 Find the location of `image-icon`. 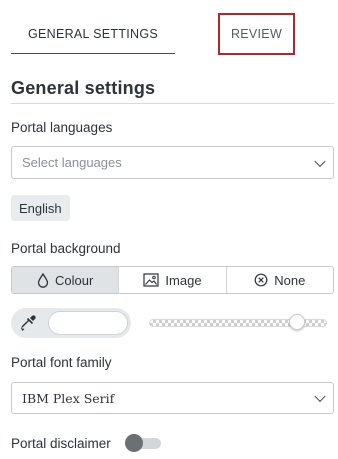

image-icon is located at coordinates (151, 280).